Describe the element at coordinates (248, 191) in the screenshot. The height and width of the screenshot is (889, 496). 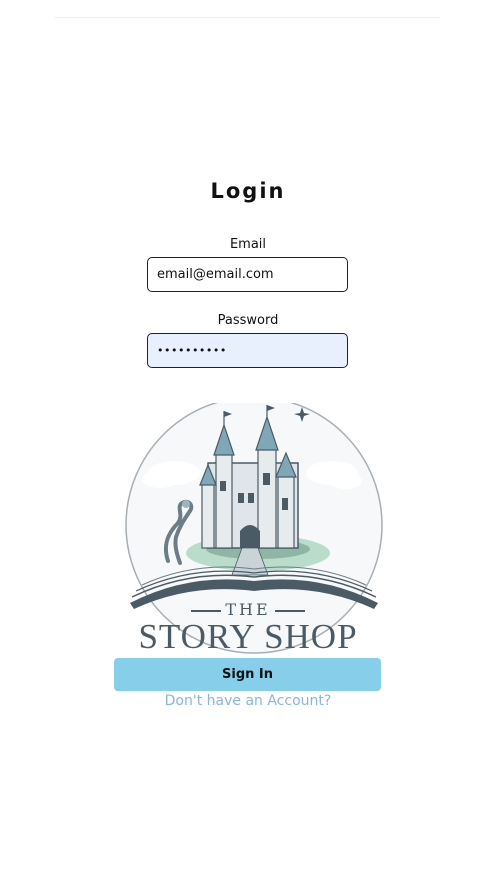
I see `page-title: Login` at that location.